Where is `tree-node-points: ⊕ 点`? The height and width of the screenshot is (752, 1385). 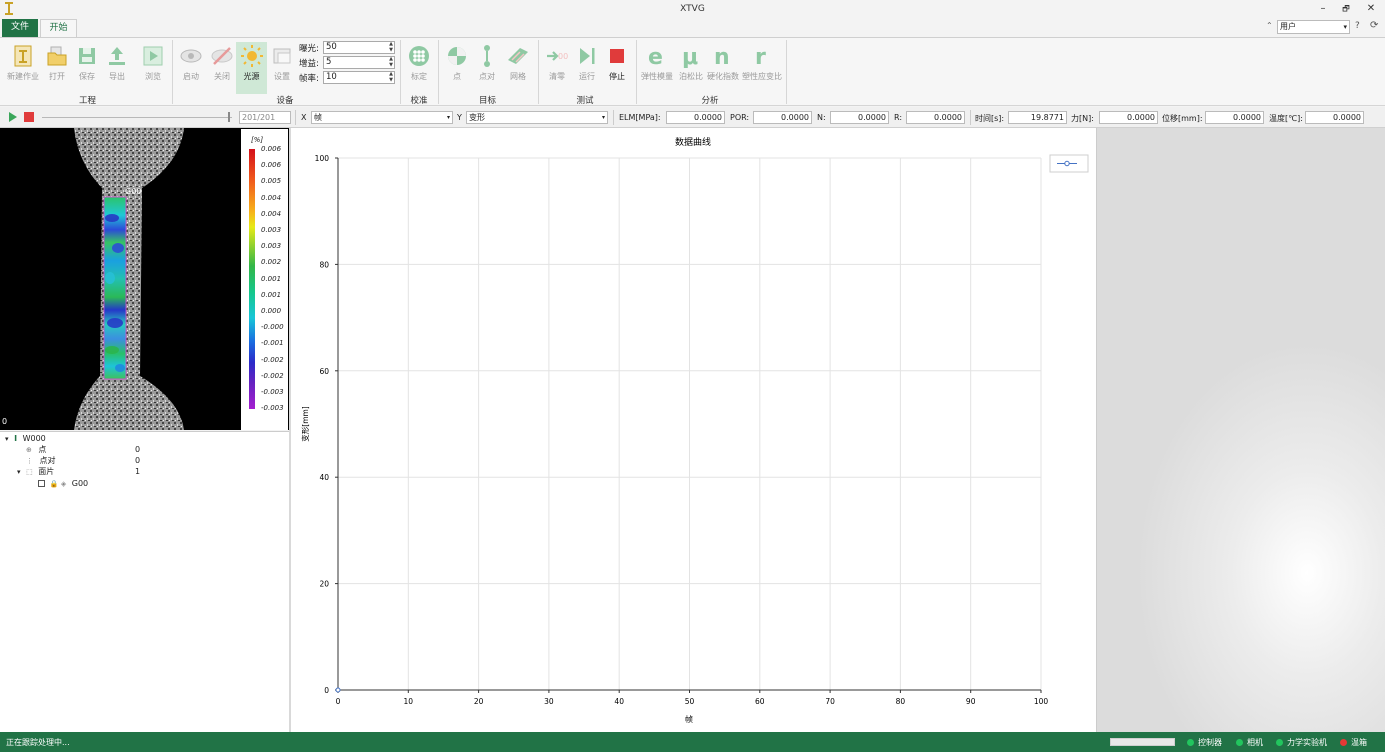
tree-node-points: ⊕ 点 is located at coordinates (36, 449).